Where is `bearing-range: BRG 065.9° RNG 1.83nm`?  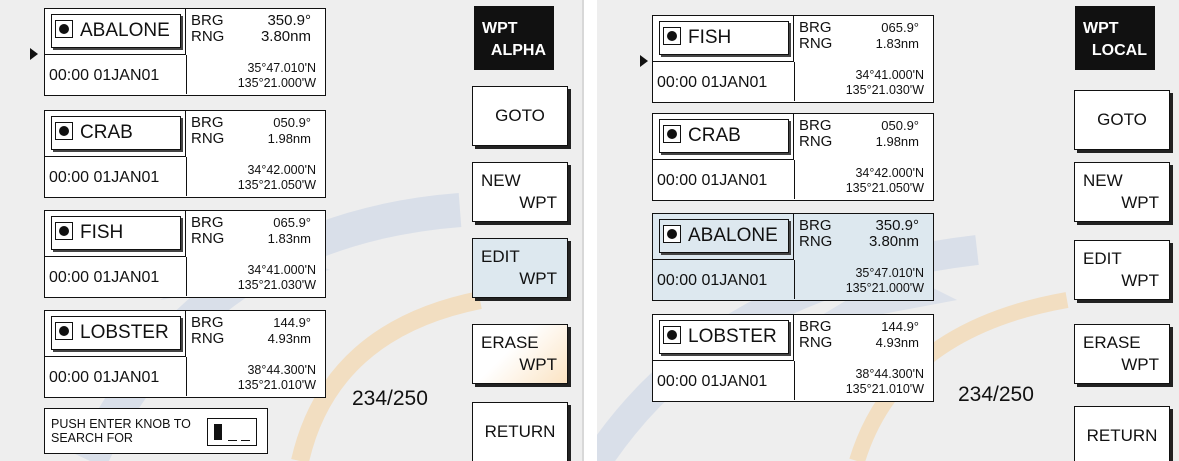
bearing-range: BRG 065.9° RNG 1.83nm is located at coordinates (256, 231).